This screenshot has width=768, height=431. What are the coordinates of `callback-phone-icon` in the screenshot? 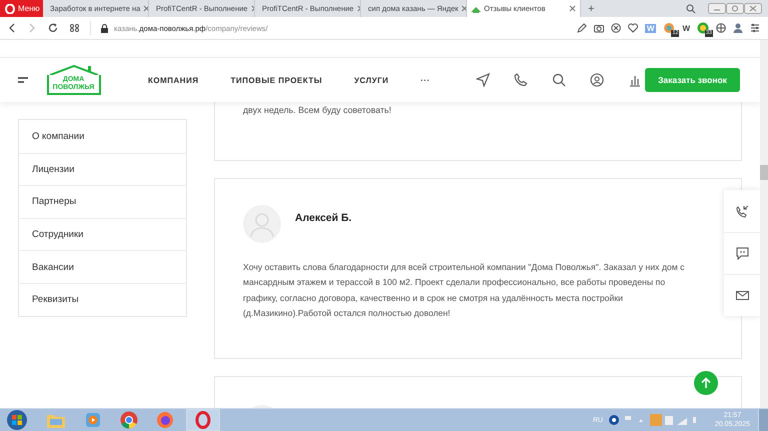 It's located at (742, 211).